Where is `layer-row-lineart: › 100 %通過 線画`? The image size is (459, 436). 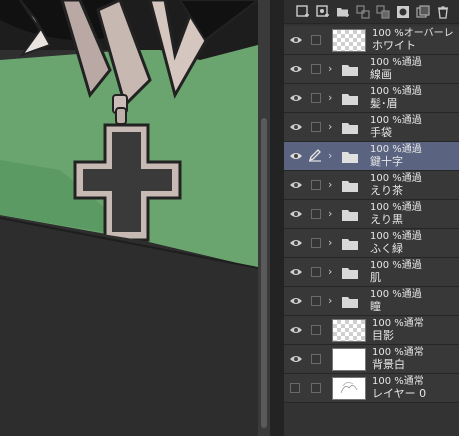 layer-row-lineart: › 100 %通過 線画 is located at coordinates (371, 69).